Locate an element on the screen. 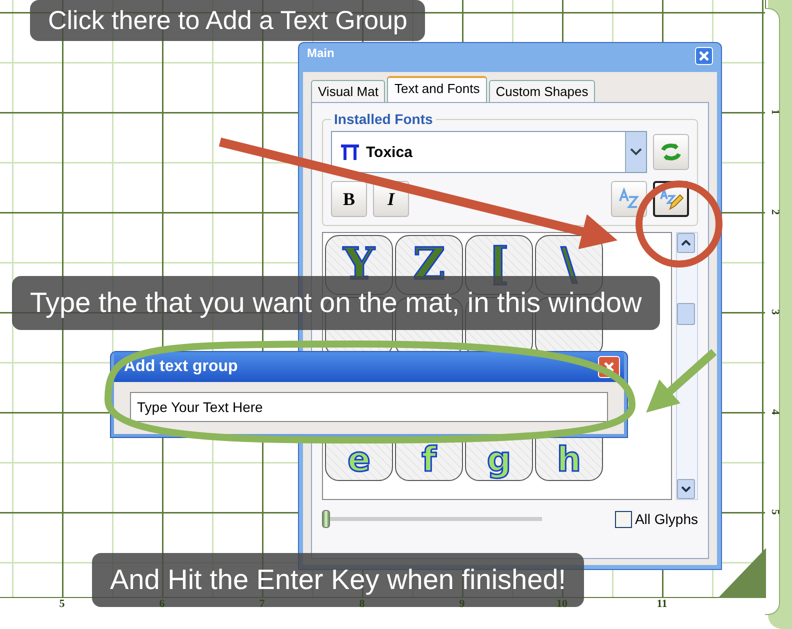 The height and width of the screenshot is (629, 792). ruler-number: 3 is located at coordinates (775, 312).